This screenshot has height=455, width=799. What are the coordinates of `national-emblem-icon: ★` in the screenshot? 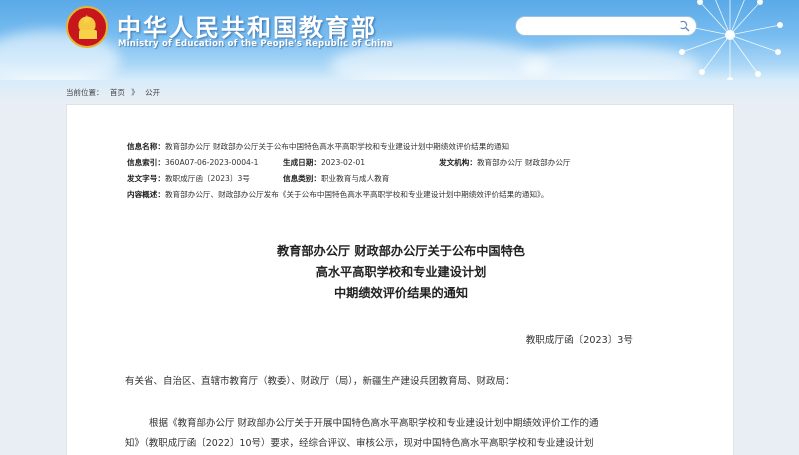 It's located at (87, 27).